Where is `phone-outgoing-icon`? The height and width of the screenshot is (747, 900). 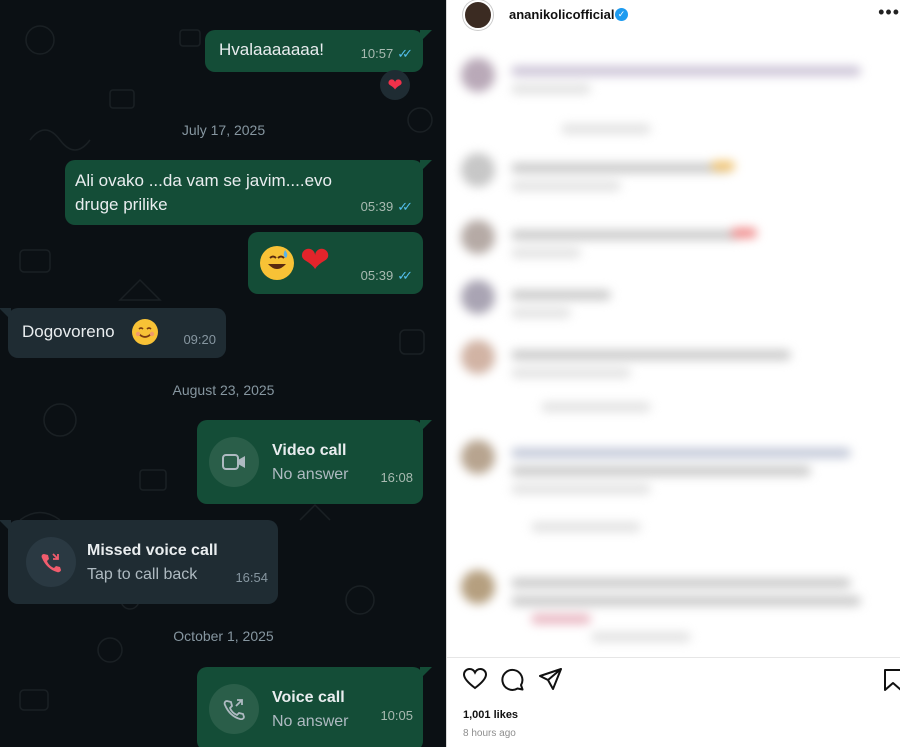
phone-outgoing-icon is located at coordinates (234, 709).